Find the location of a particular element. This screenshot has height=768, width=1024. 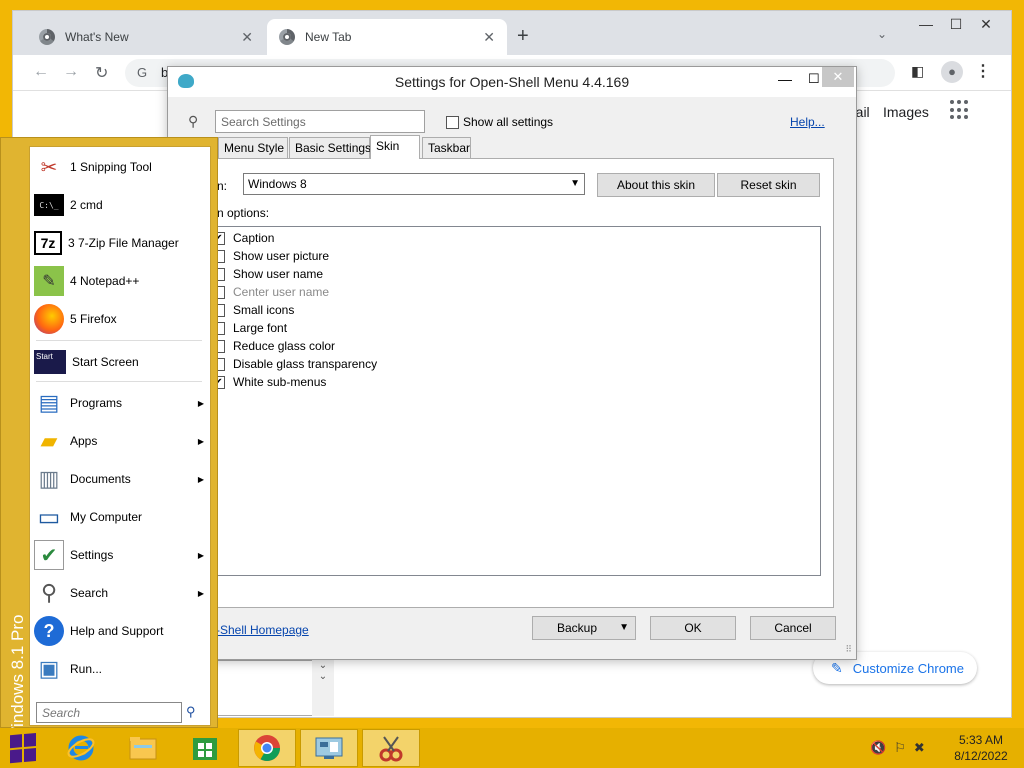

start-menu-item: ▤ Programs ▶ is located at coordinates (121, 403).